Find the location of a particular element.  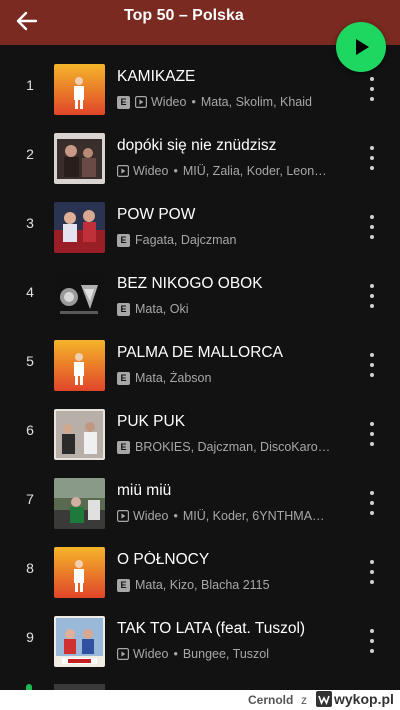

track-title: BEZ NIKOGO OBOK is located at coordinates (190, 283).